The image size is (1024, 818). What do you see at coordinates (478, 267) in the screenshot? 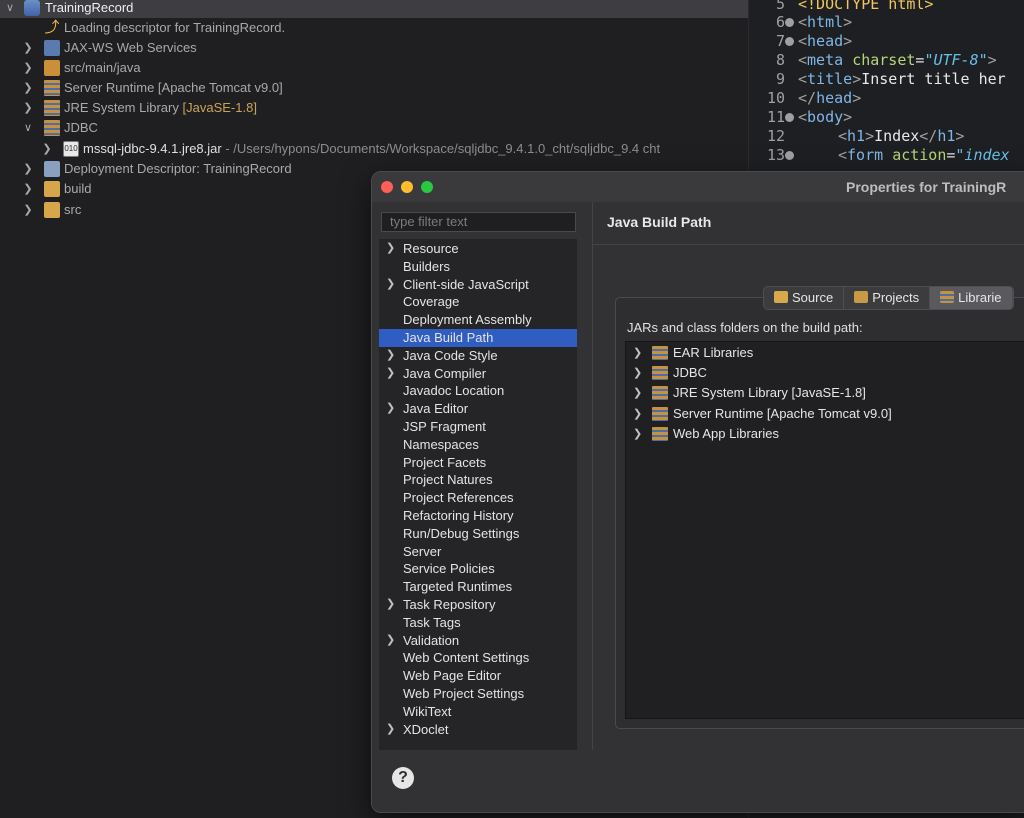
I see `nav-item: Builders` at bounding box center [478, 267].